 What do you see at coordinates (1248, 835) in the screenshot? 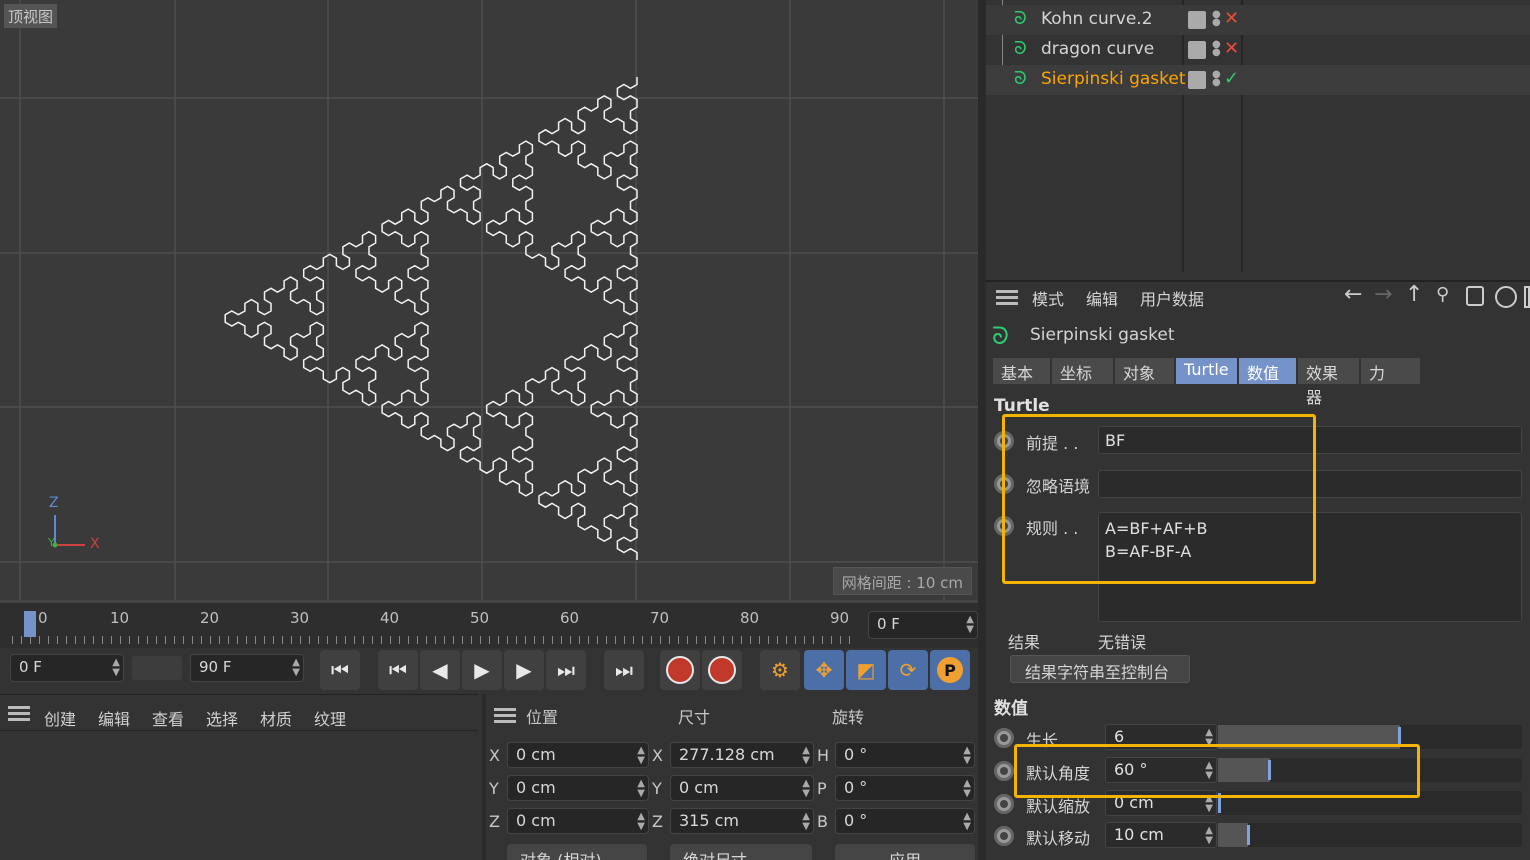
I see `move-slider-handle` at bounding box center [1248, 835].